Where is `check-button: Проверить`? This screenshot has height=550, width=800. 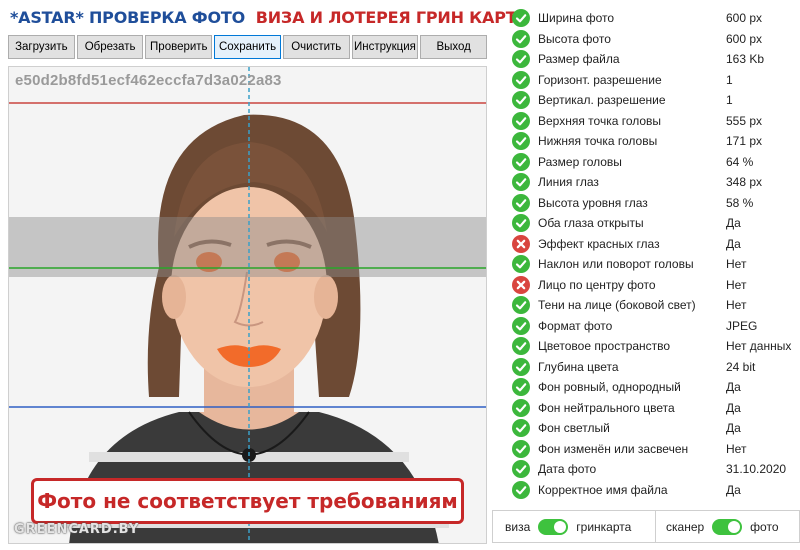
check-button: Проверить is located at coordinates (179, 47).